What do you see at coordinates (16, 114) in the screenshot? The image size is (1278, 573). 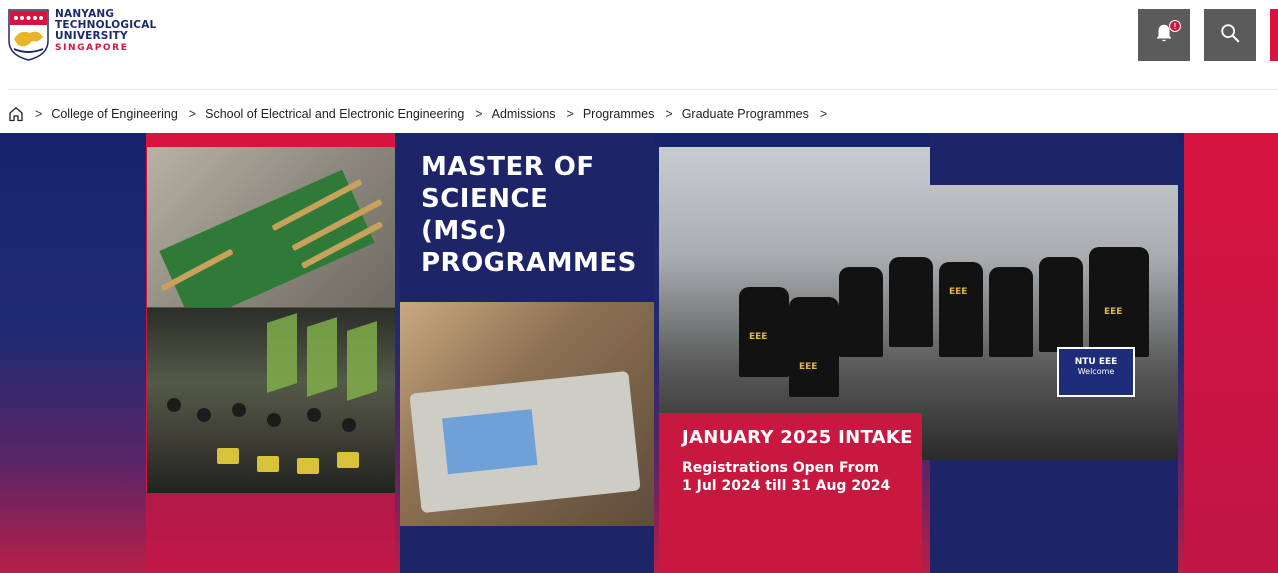 I see `home-icon` at bounding box center [16, 114].